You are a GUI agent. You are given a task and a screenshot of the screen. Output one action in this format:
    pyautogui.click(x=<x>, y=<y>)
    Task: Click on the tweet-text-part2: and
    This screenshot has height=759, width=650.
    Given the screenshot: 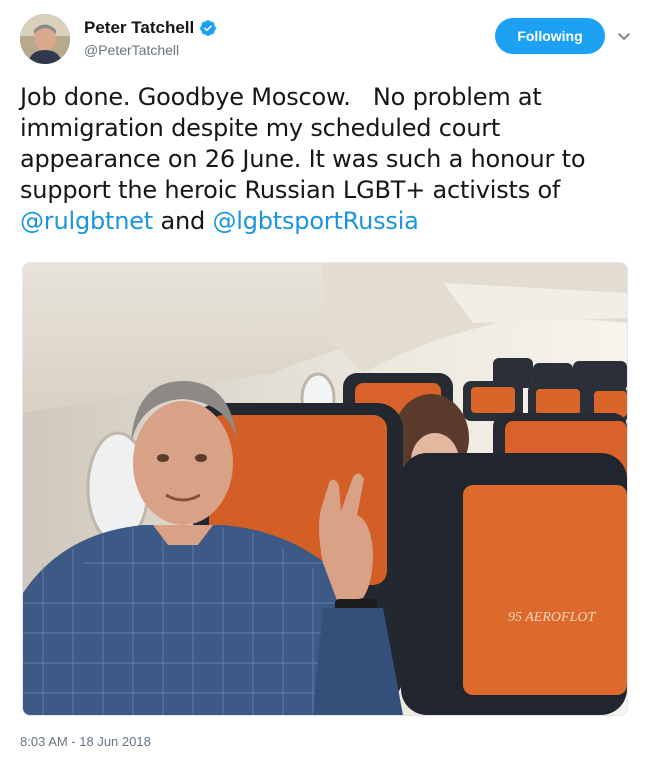 What is the action you would take?
    pyautogui.click(x=183, y=221)
    